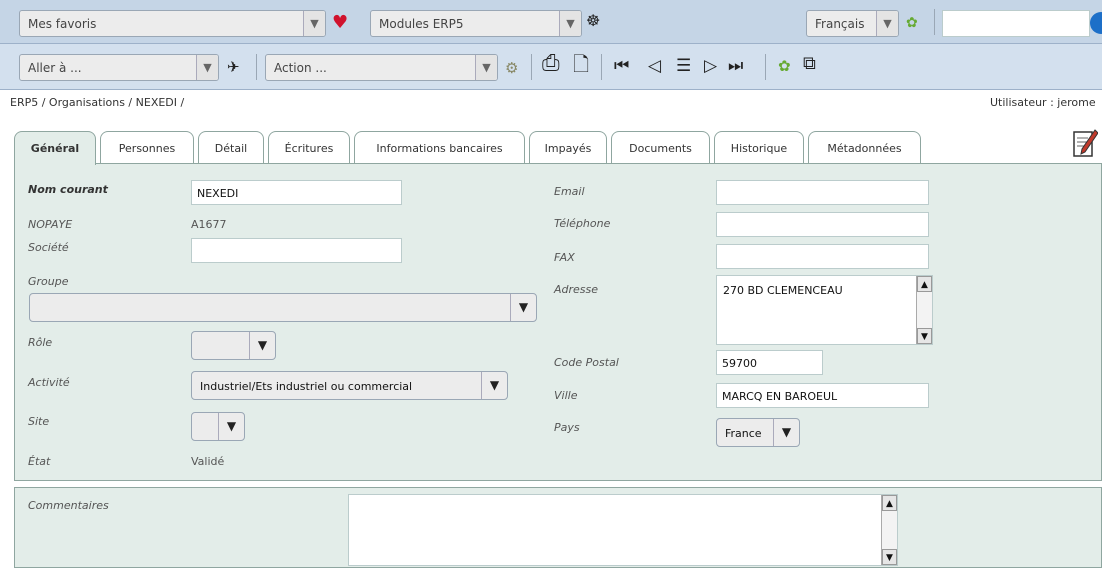  I want to click on tab-personnes: Personnes, so click(147, 147).